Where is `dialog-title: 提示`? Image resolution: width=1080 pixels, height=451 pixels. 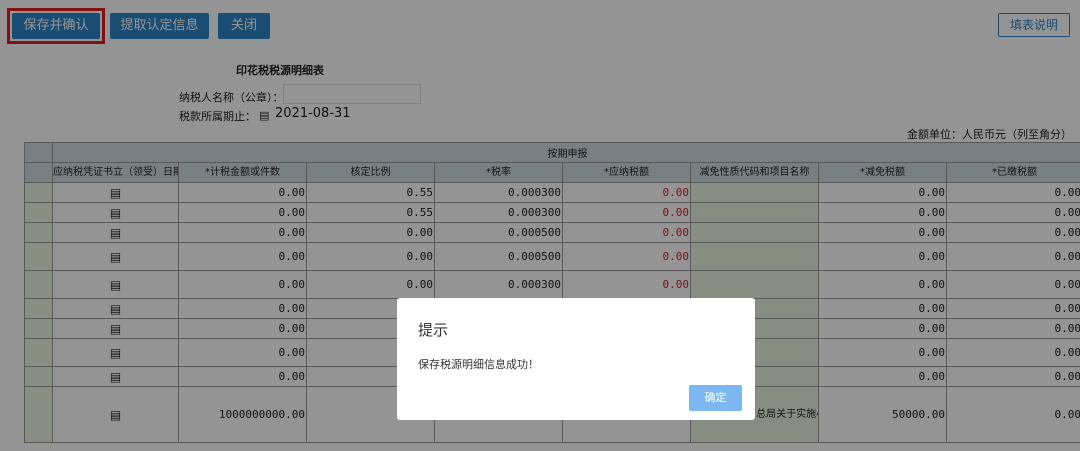 dialog-title: 提示 is located at coordinates (433, 330).